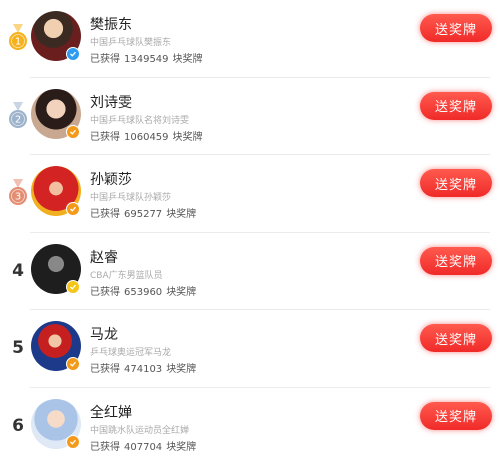  I want to click on athlete-description: 中国跳水队运动员全红婵, so click(140, 430).